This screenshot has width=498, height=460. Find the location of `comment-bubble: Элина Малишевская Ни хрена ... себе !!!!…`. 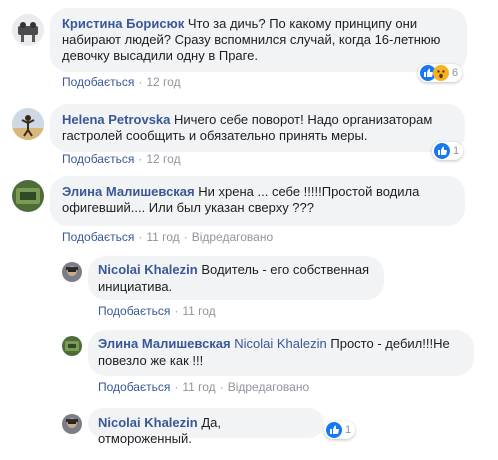

comment-bubble: Элина Малишевская Ни хрена ... себе !!!!… is located at coordinates (257, 201).